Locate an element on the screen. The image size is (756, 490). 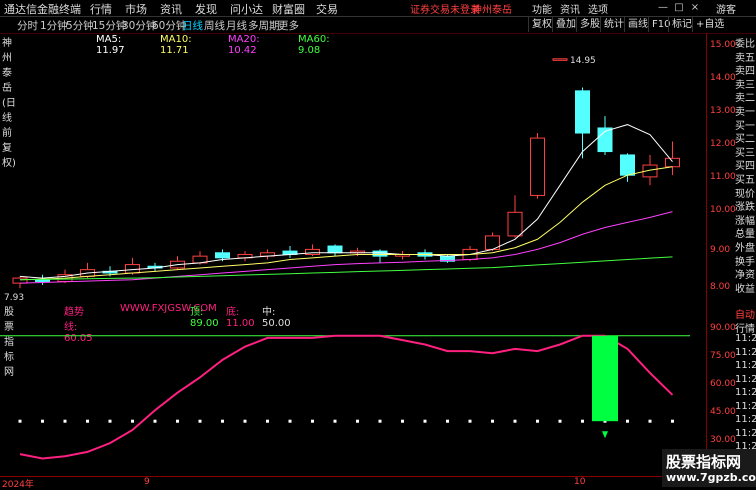
axis-tick: 90.00 is located at coordinates (723, 328).